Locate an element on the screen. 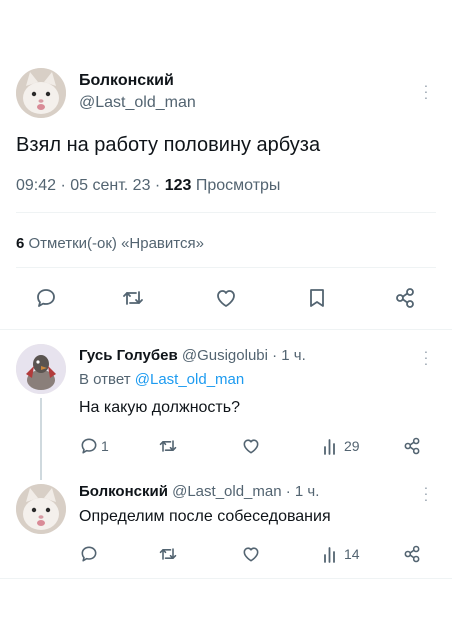  replying-to-prefix: В ответ is located at coordinates (107, 379).